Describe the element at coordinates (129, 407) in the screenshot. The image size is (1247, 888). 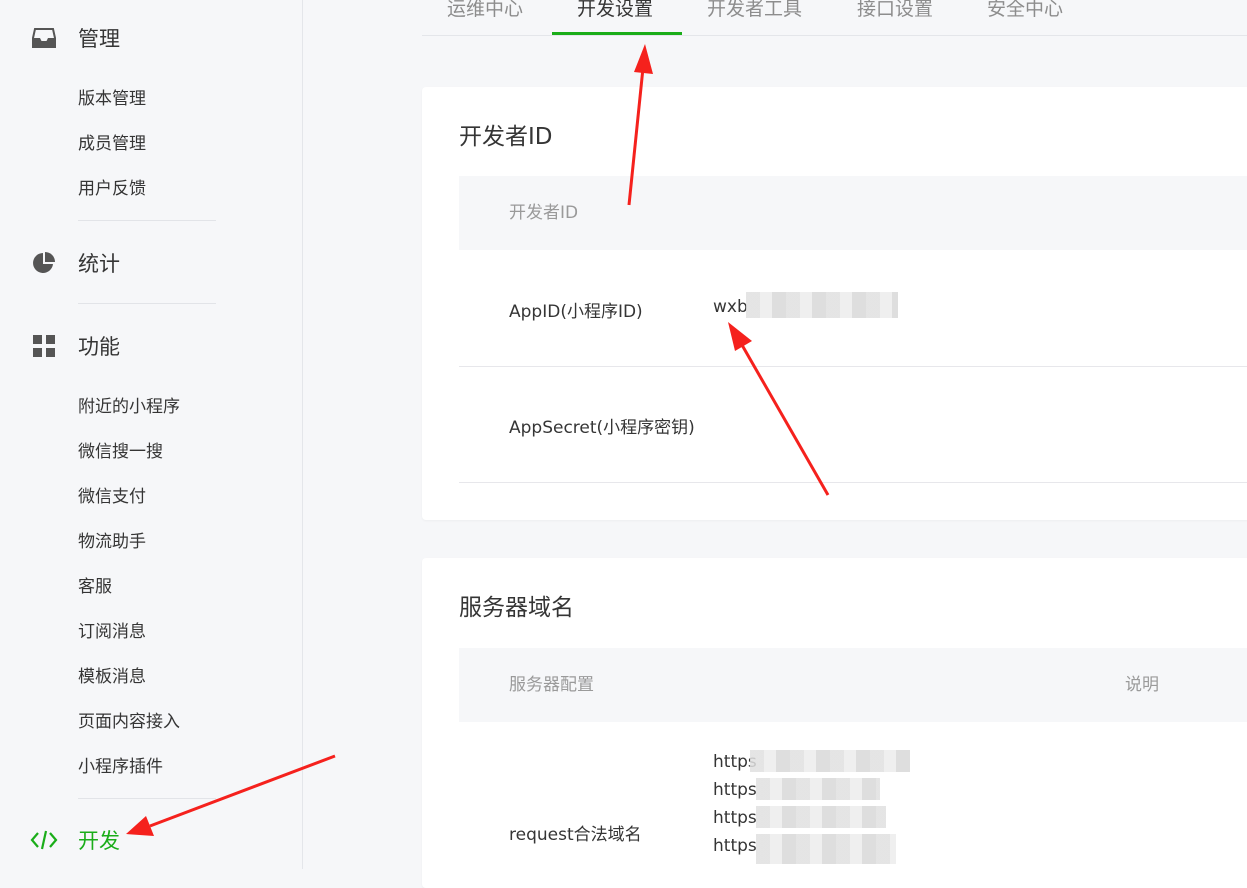
I see `sidebar-item-nearby: 附近的小程序` at that location.